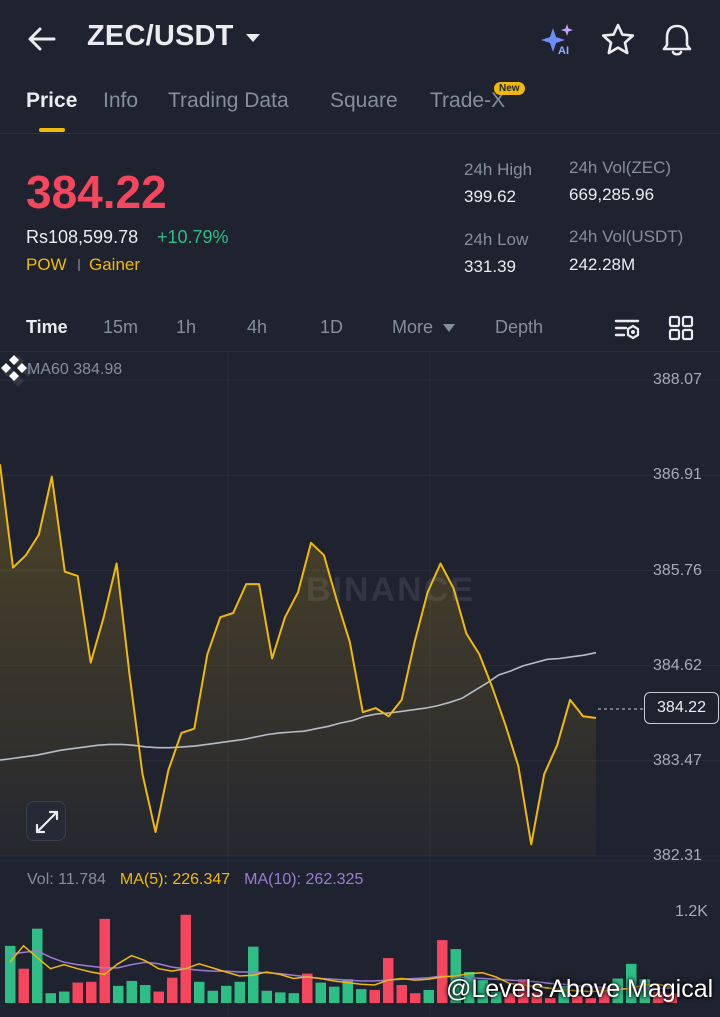 The height and width of the screenshot is (1017, 720). What do you see at coordinates (360, 39) in the screenshot?
I see `top-bar: ZEC/USDT AI` at bounding box center [360, 39].